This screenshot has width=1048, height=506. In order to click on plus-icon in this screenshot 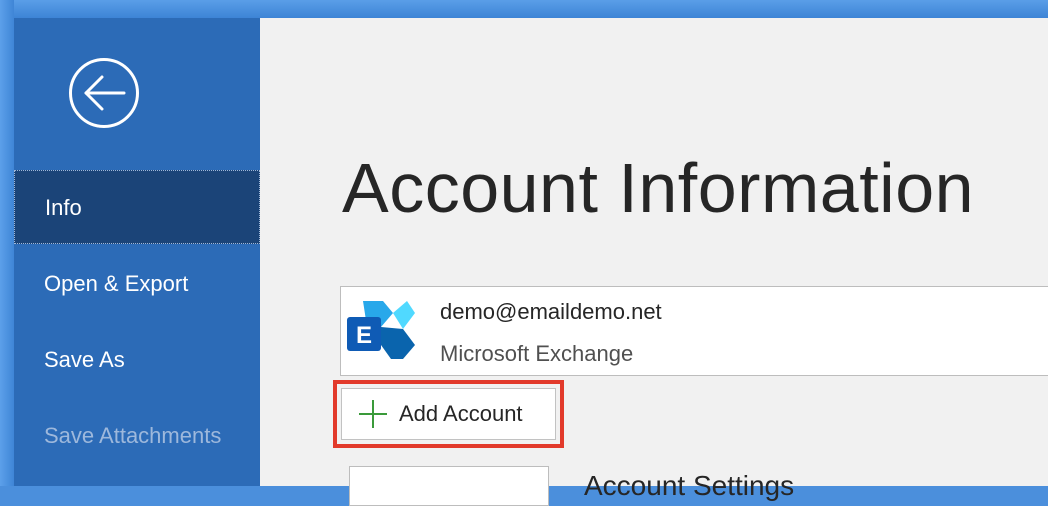, I will do `click(373, 414)`.